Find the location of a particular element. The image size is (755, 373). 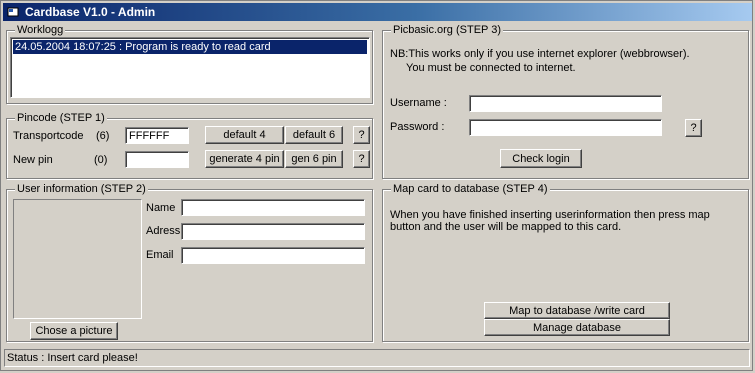

email-label: Email is located at coordinates (160, 255).